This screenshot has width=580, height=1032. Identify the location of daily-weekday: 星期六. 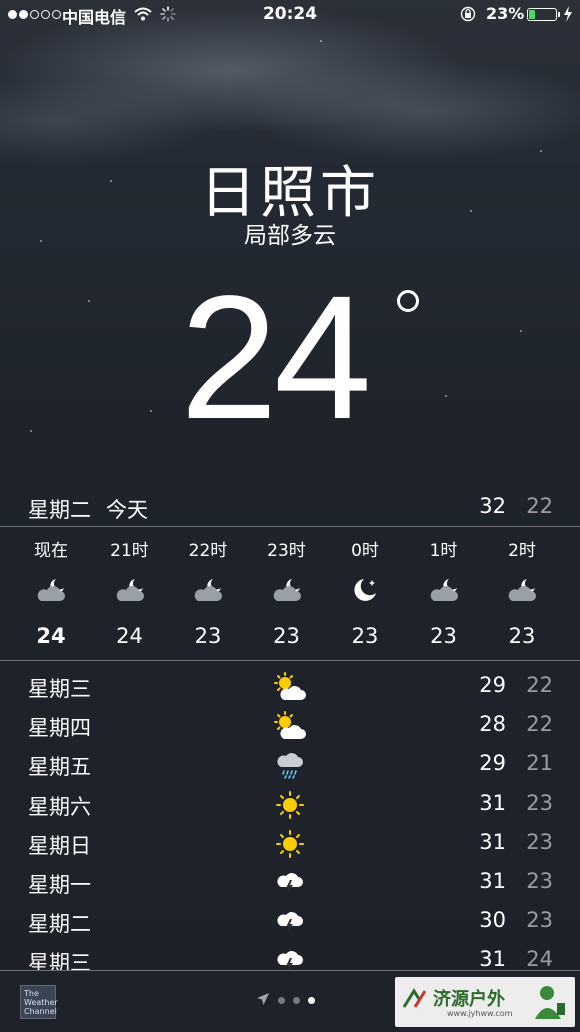
(59, 806).